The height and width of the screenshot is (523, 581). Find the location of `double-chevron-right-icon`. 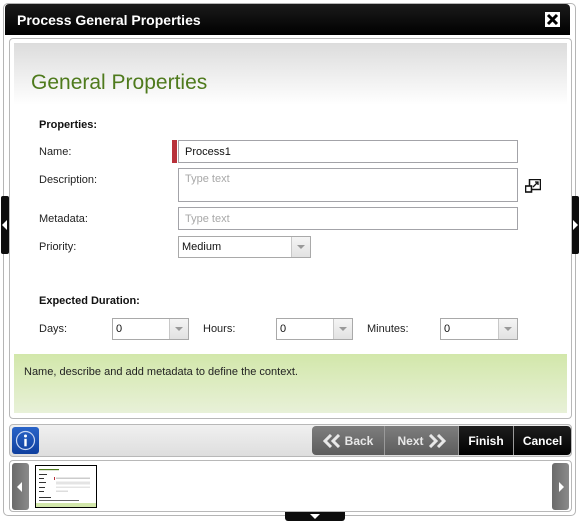

double-chevron-right-icon is located at coordinates (437, 440).